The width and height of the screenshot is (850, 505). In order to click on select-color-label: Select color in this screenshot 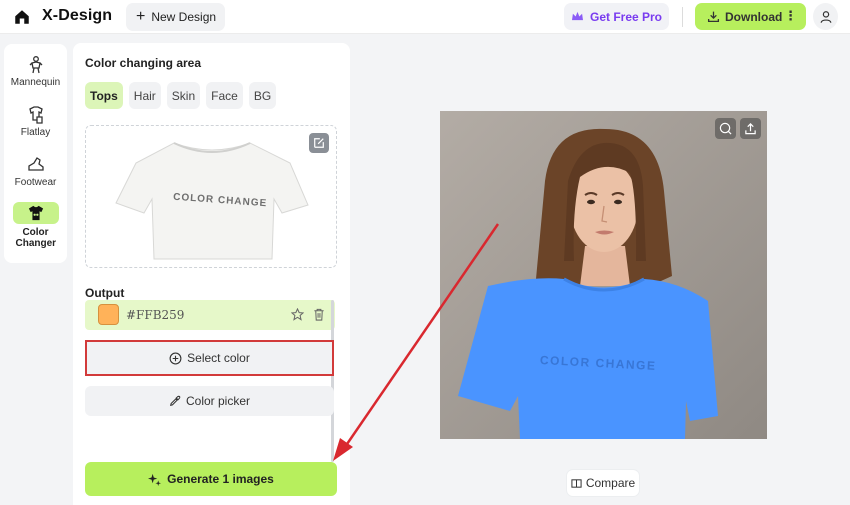, I will do `click(218, 358)`.